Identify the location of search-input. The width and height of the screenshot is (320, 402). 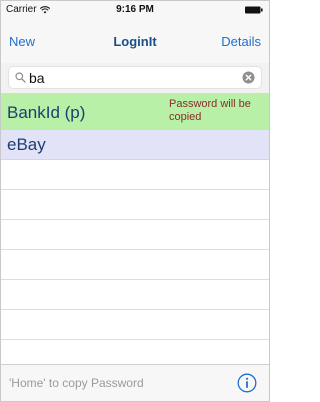
(129, 77).